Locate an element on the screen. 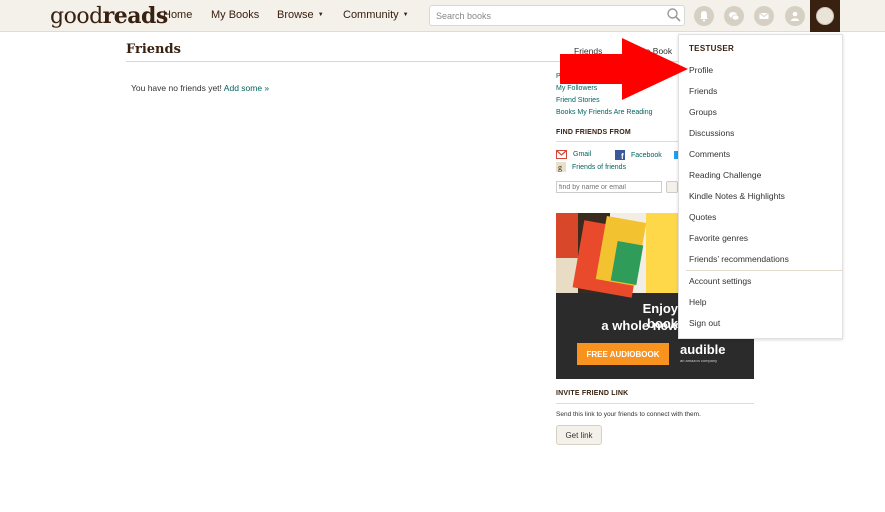  source-facebook-label: Facebook is located at coordinates (646, 155).